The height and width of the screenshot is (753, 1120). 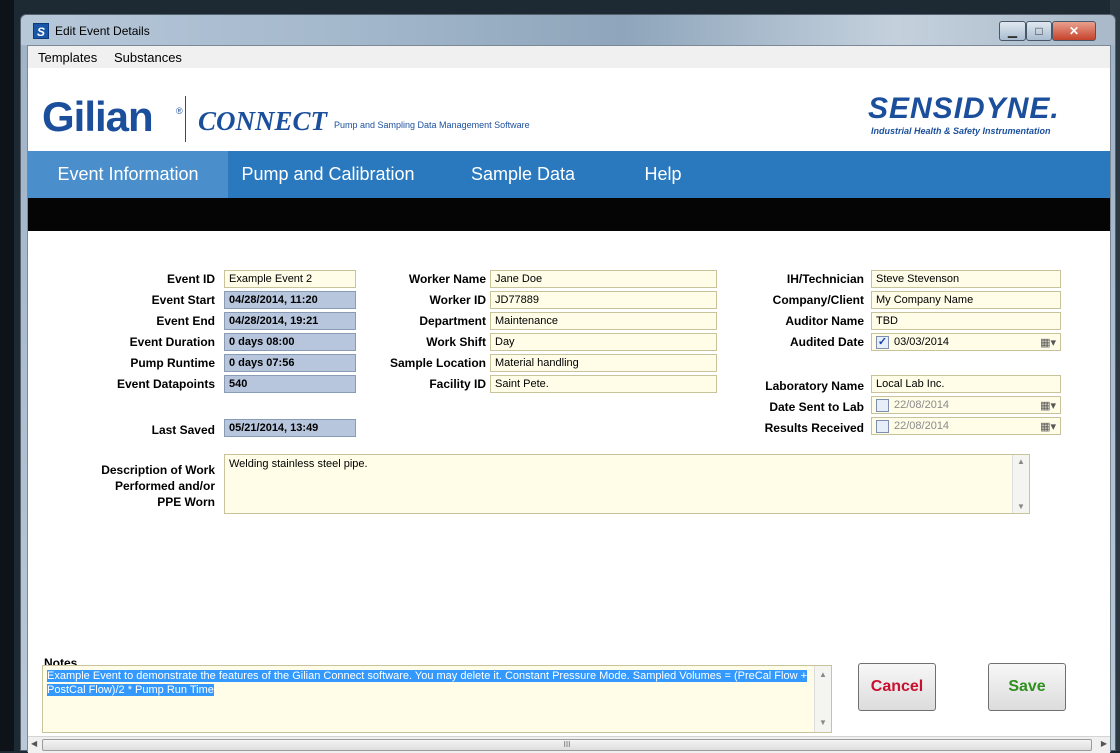 I want to click on tab-sample-data: Sample Data, so click(x=523, y=174).